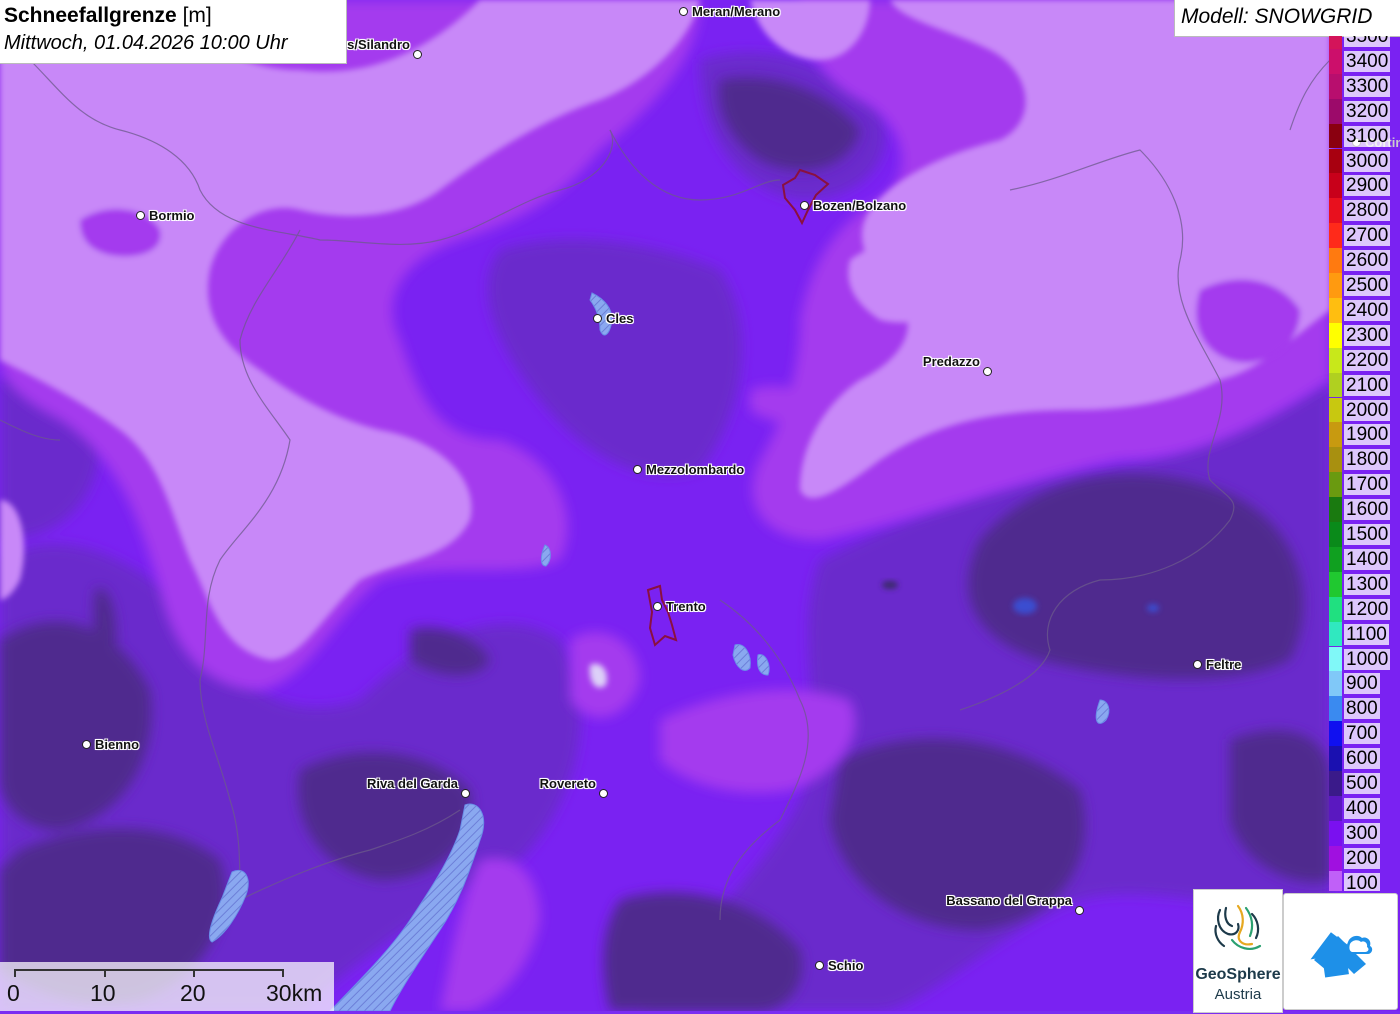 This screenshot has width=1400, height=1014. Describe the element at coordinates (1362, 684) in the screenshot. I see `legend-label: 900` at that location.